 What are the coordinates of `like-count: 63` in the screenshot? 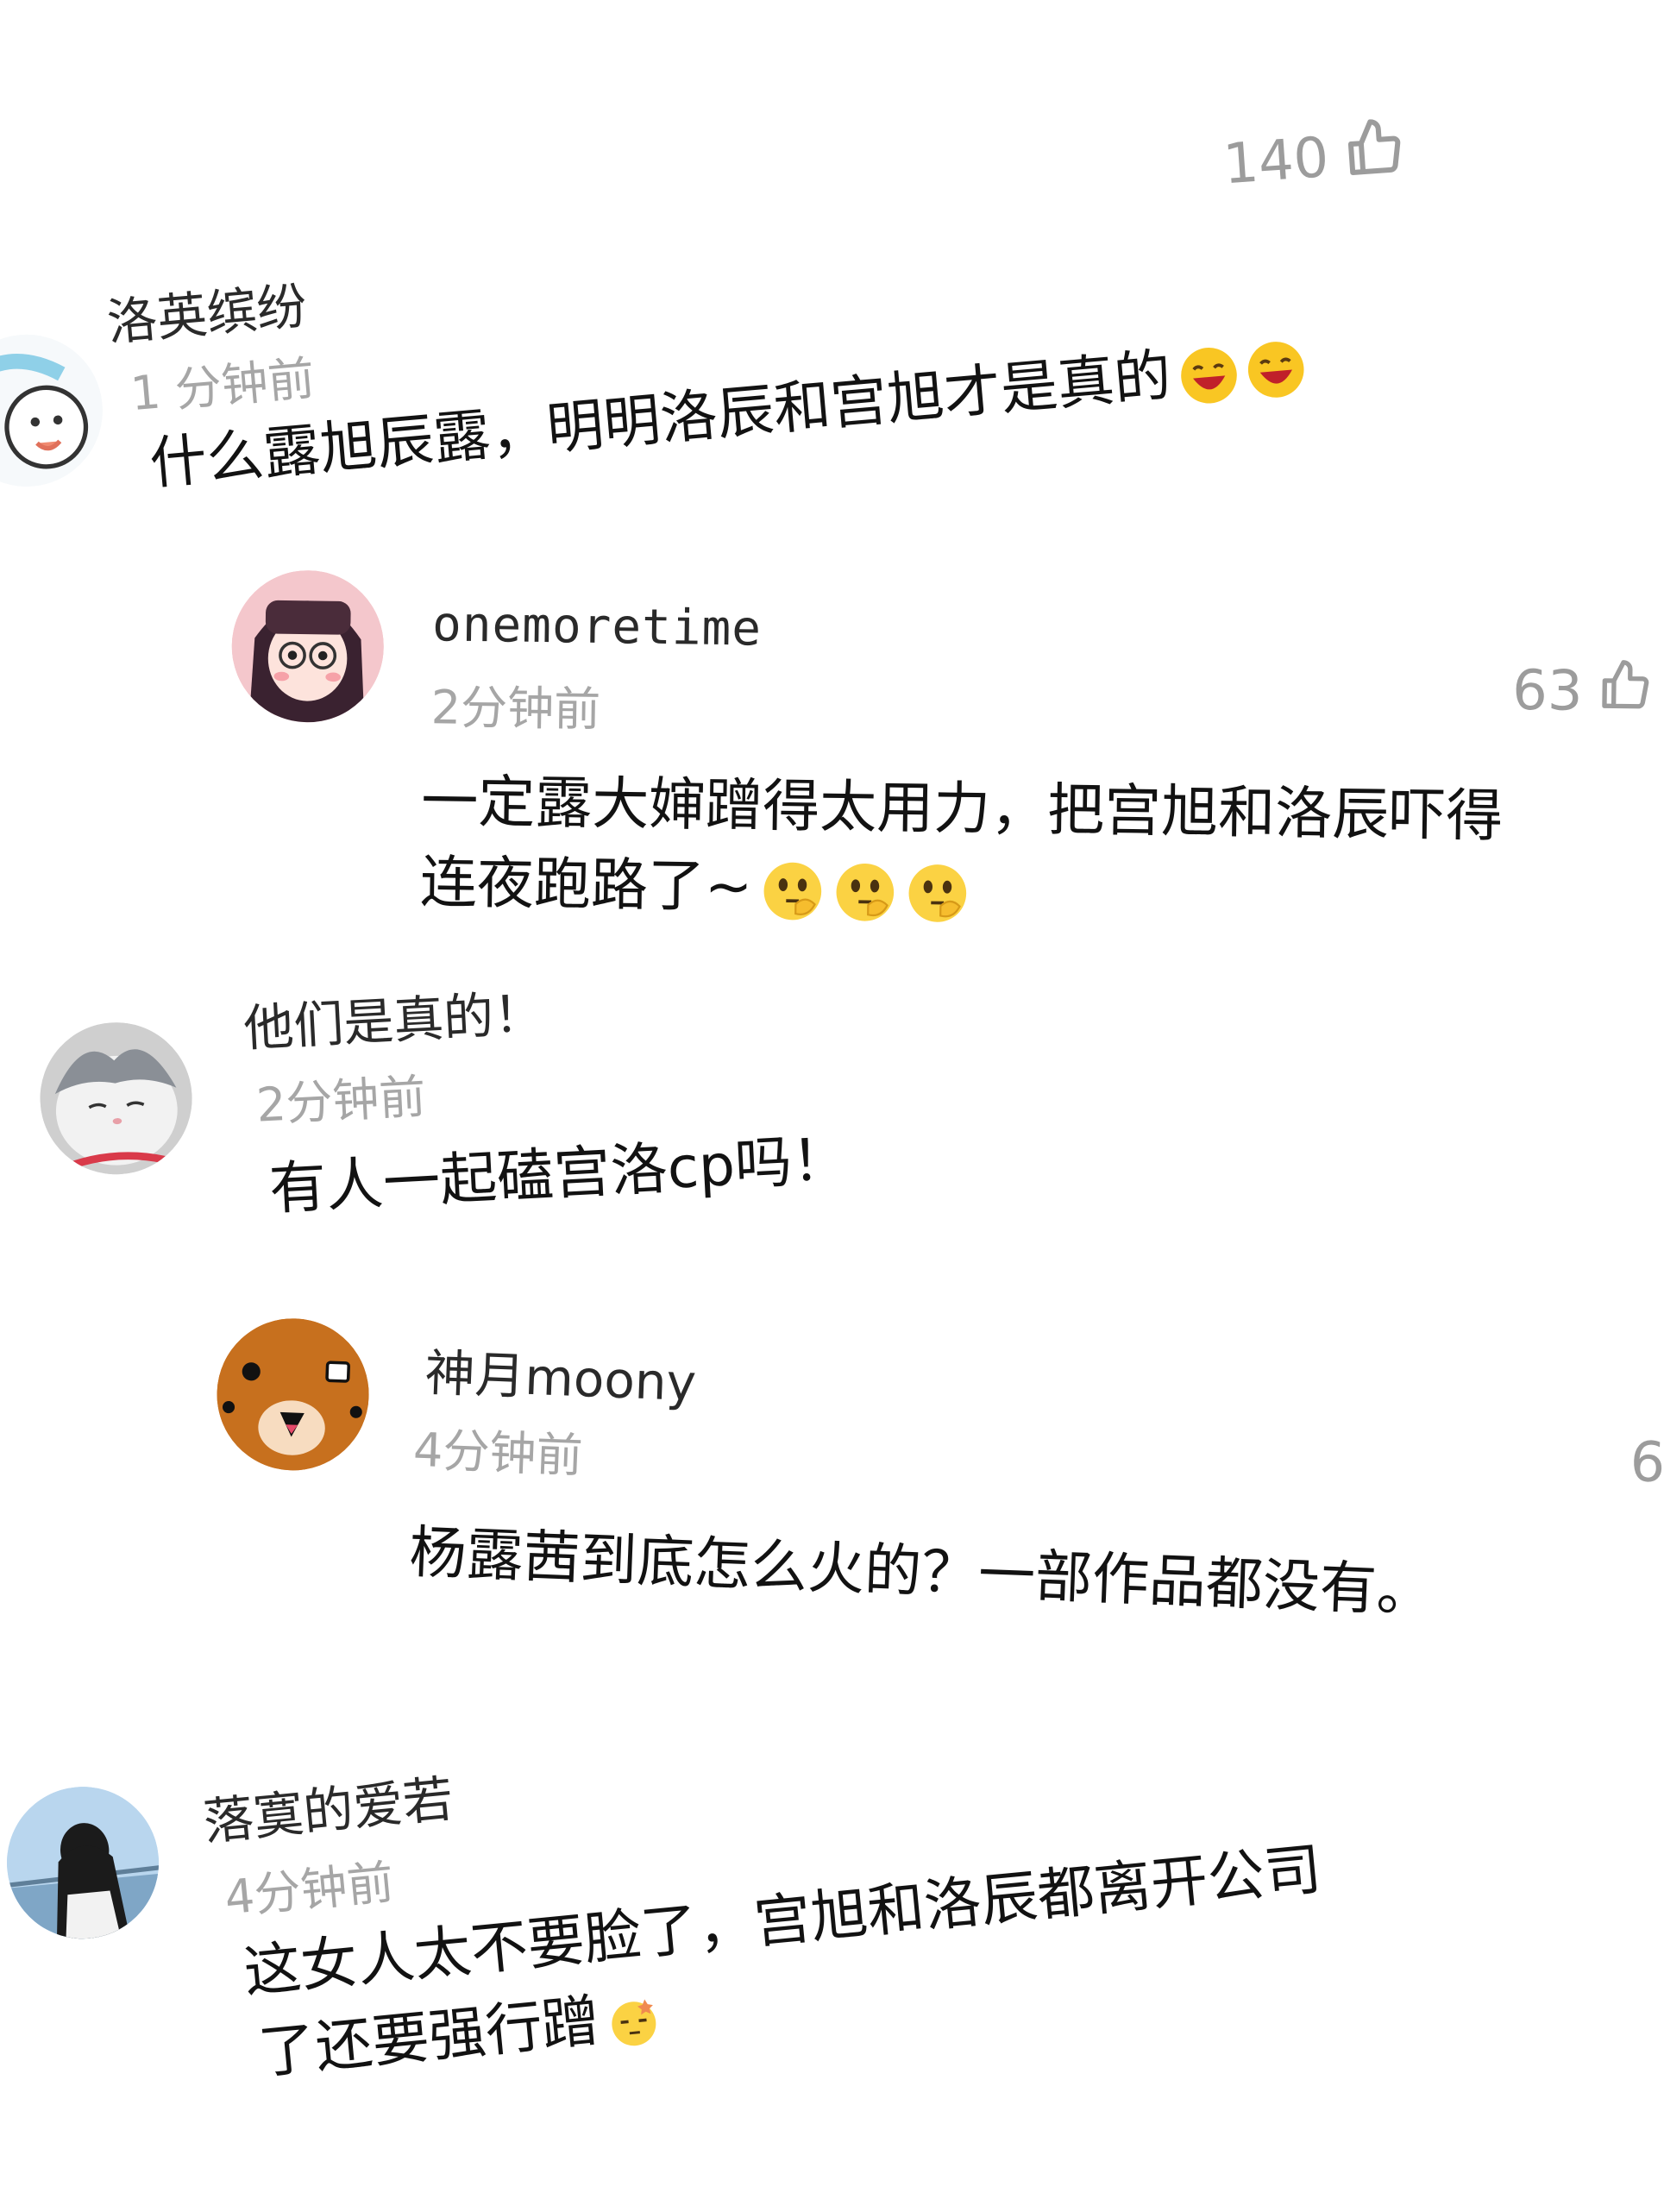 It's located at (1548, 691).